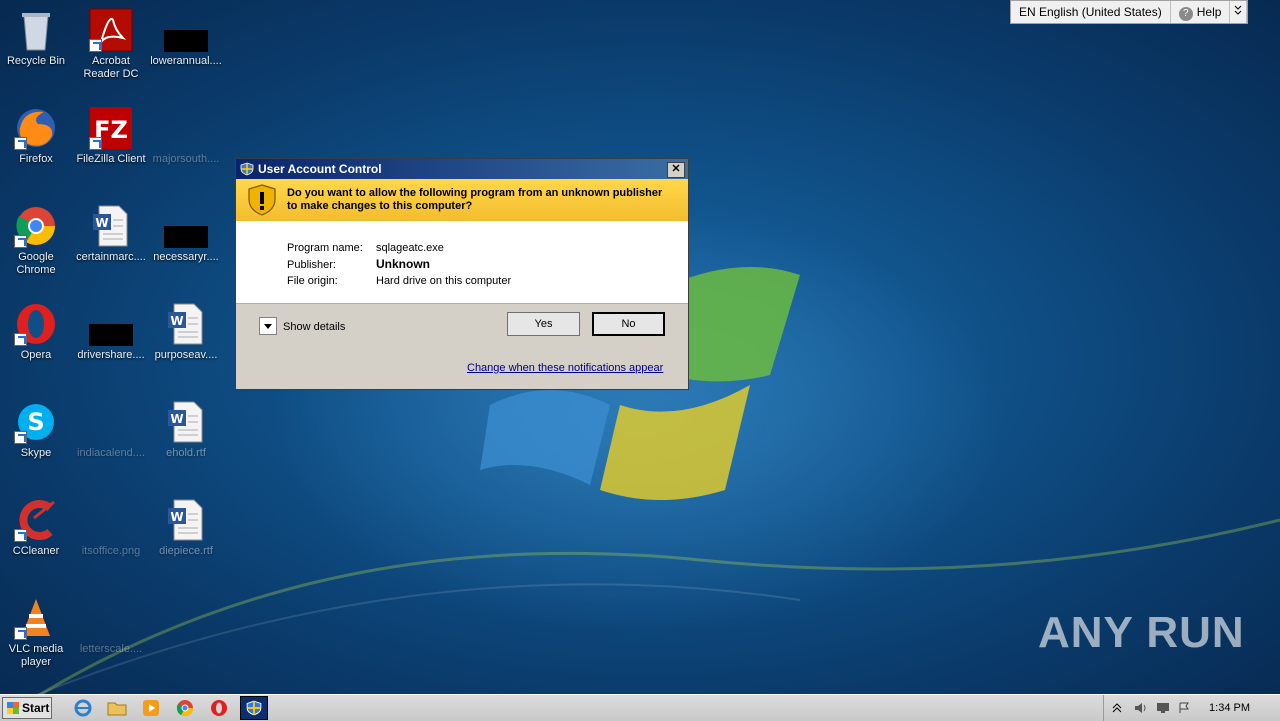  Describe the element at coordinates (1091, 12) in the screenshot. I see `language-selector: EN English (United States)` at that location.